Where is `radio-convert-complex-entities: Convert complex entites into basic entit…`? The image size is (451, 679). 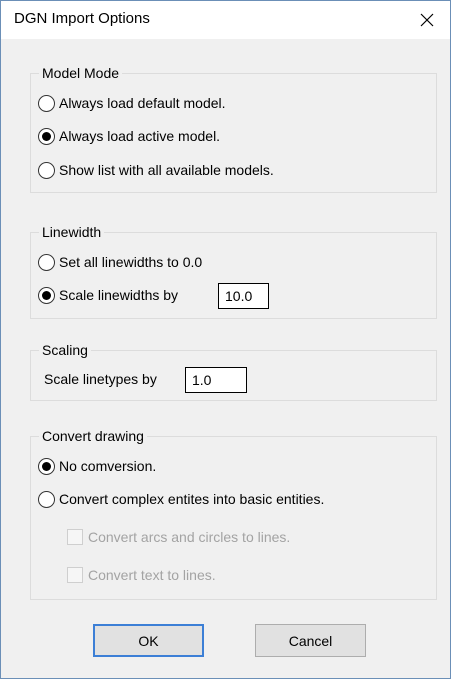 radio-convert-complex-entities: Convert complex entites into basic entit… is located at coordinates (181, 499).